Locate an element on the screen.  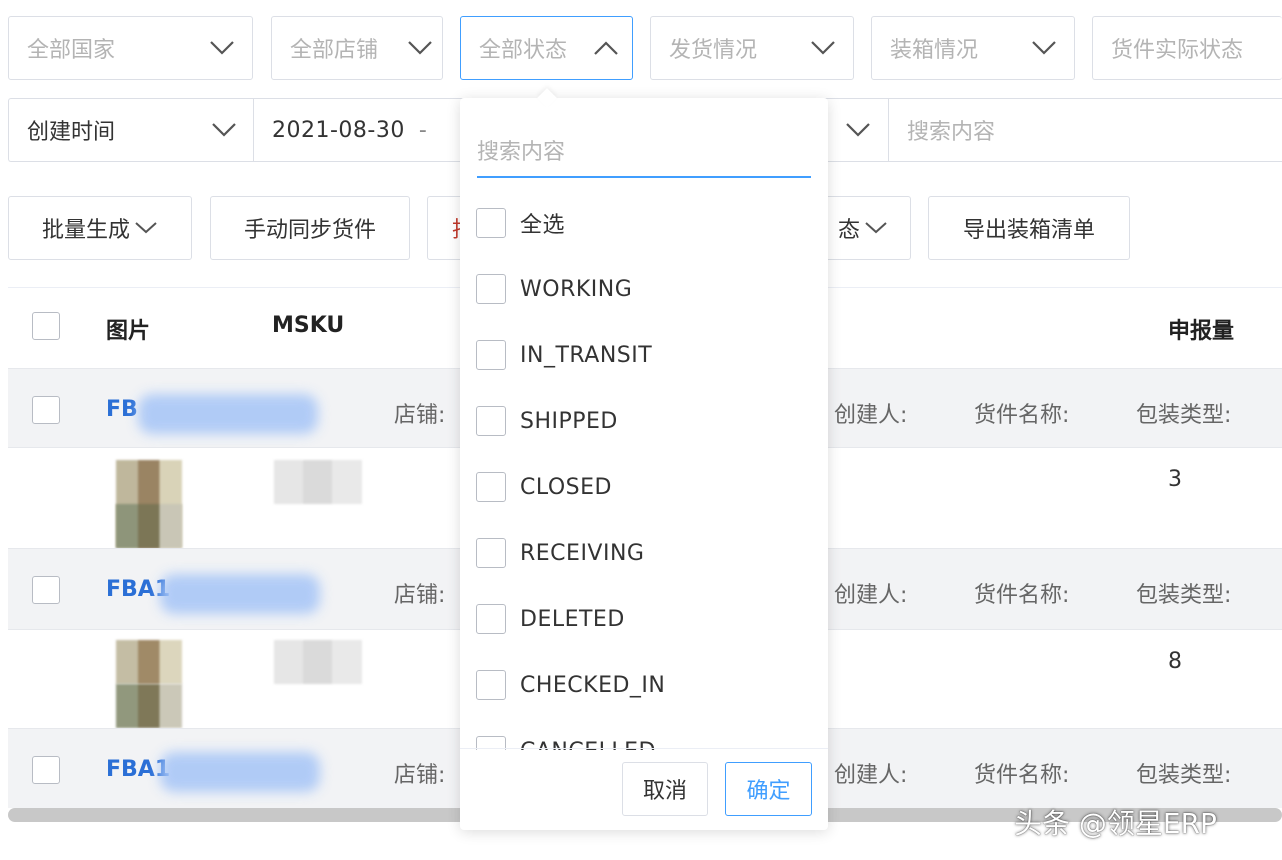
manual-sync-button: 手动同步货件 is located at coordinates (310, 228).